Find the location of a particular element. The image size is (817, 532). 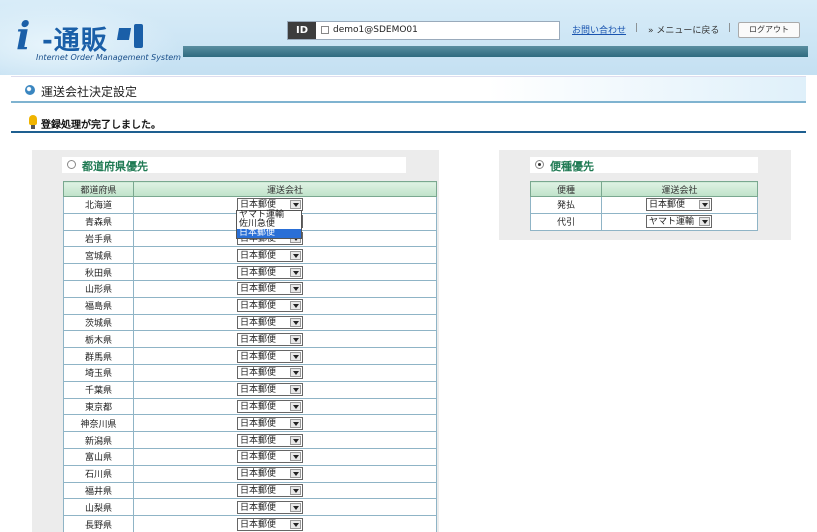

logout-button: ログアウト is located at coordinates (769, 30).